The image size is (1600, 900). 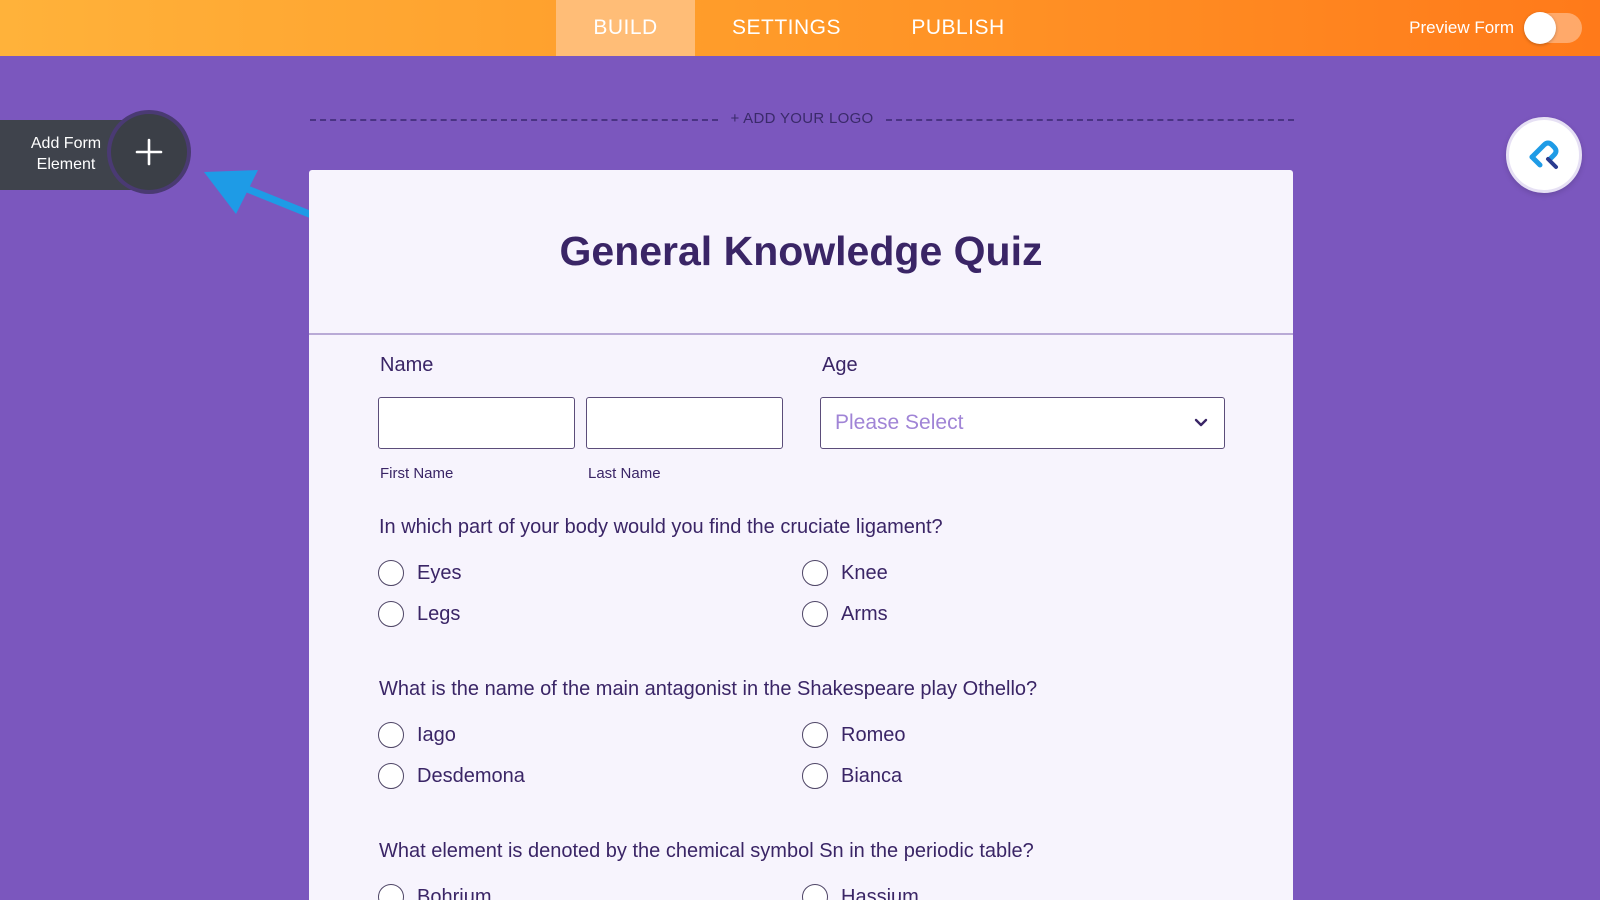 I want to click on main-tabs: BUILD SETTINGS PUBLISH, so click(x=797, y=28).